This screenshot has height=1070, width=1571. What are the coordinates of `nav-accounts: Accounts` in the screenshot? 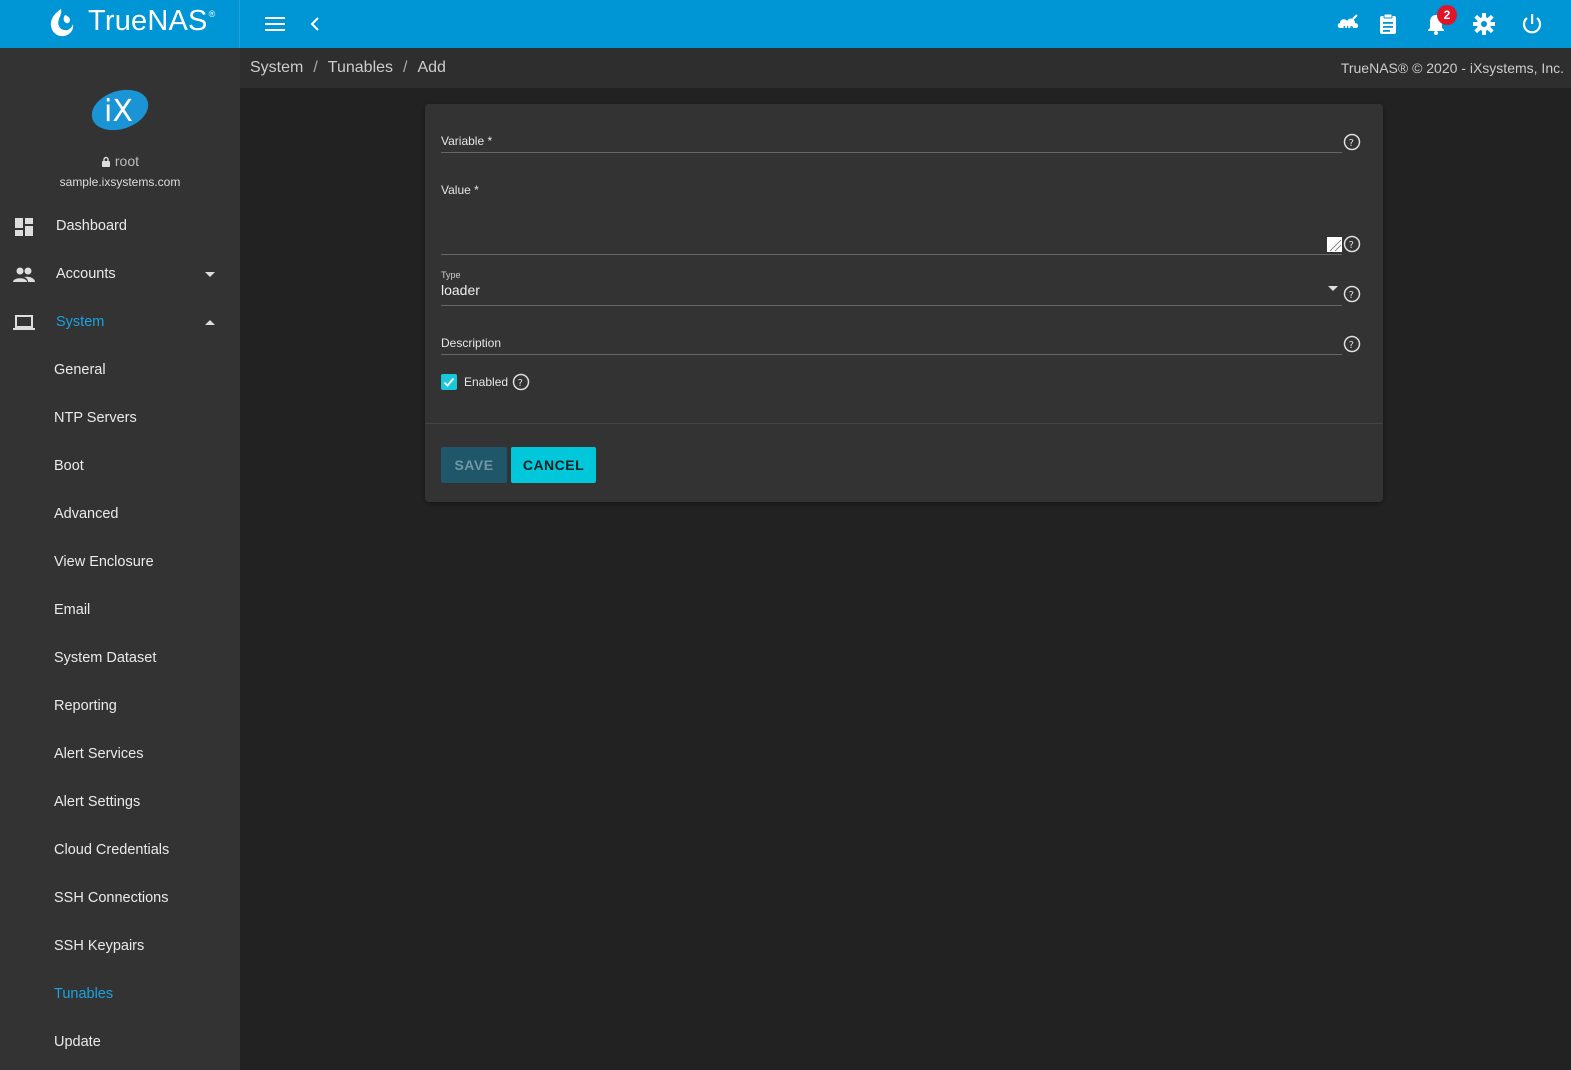 It's located at (120, 275).